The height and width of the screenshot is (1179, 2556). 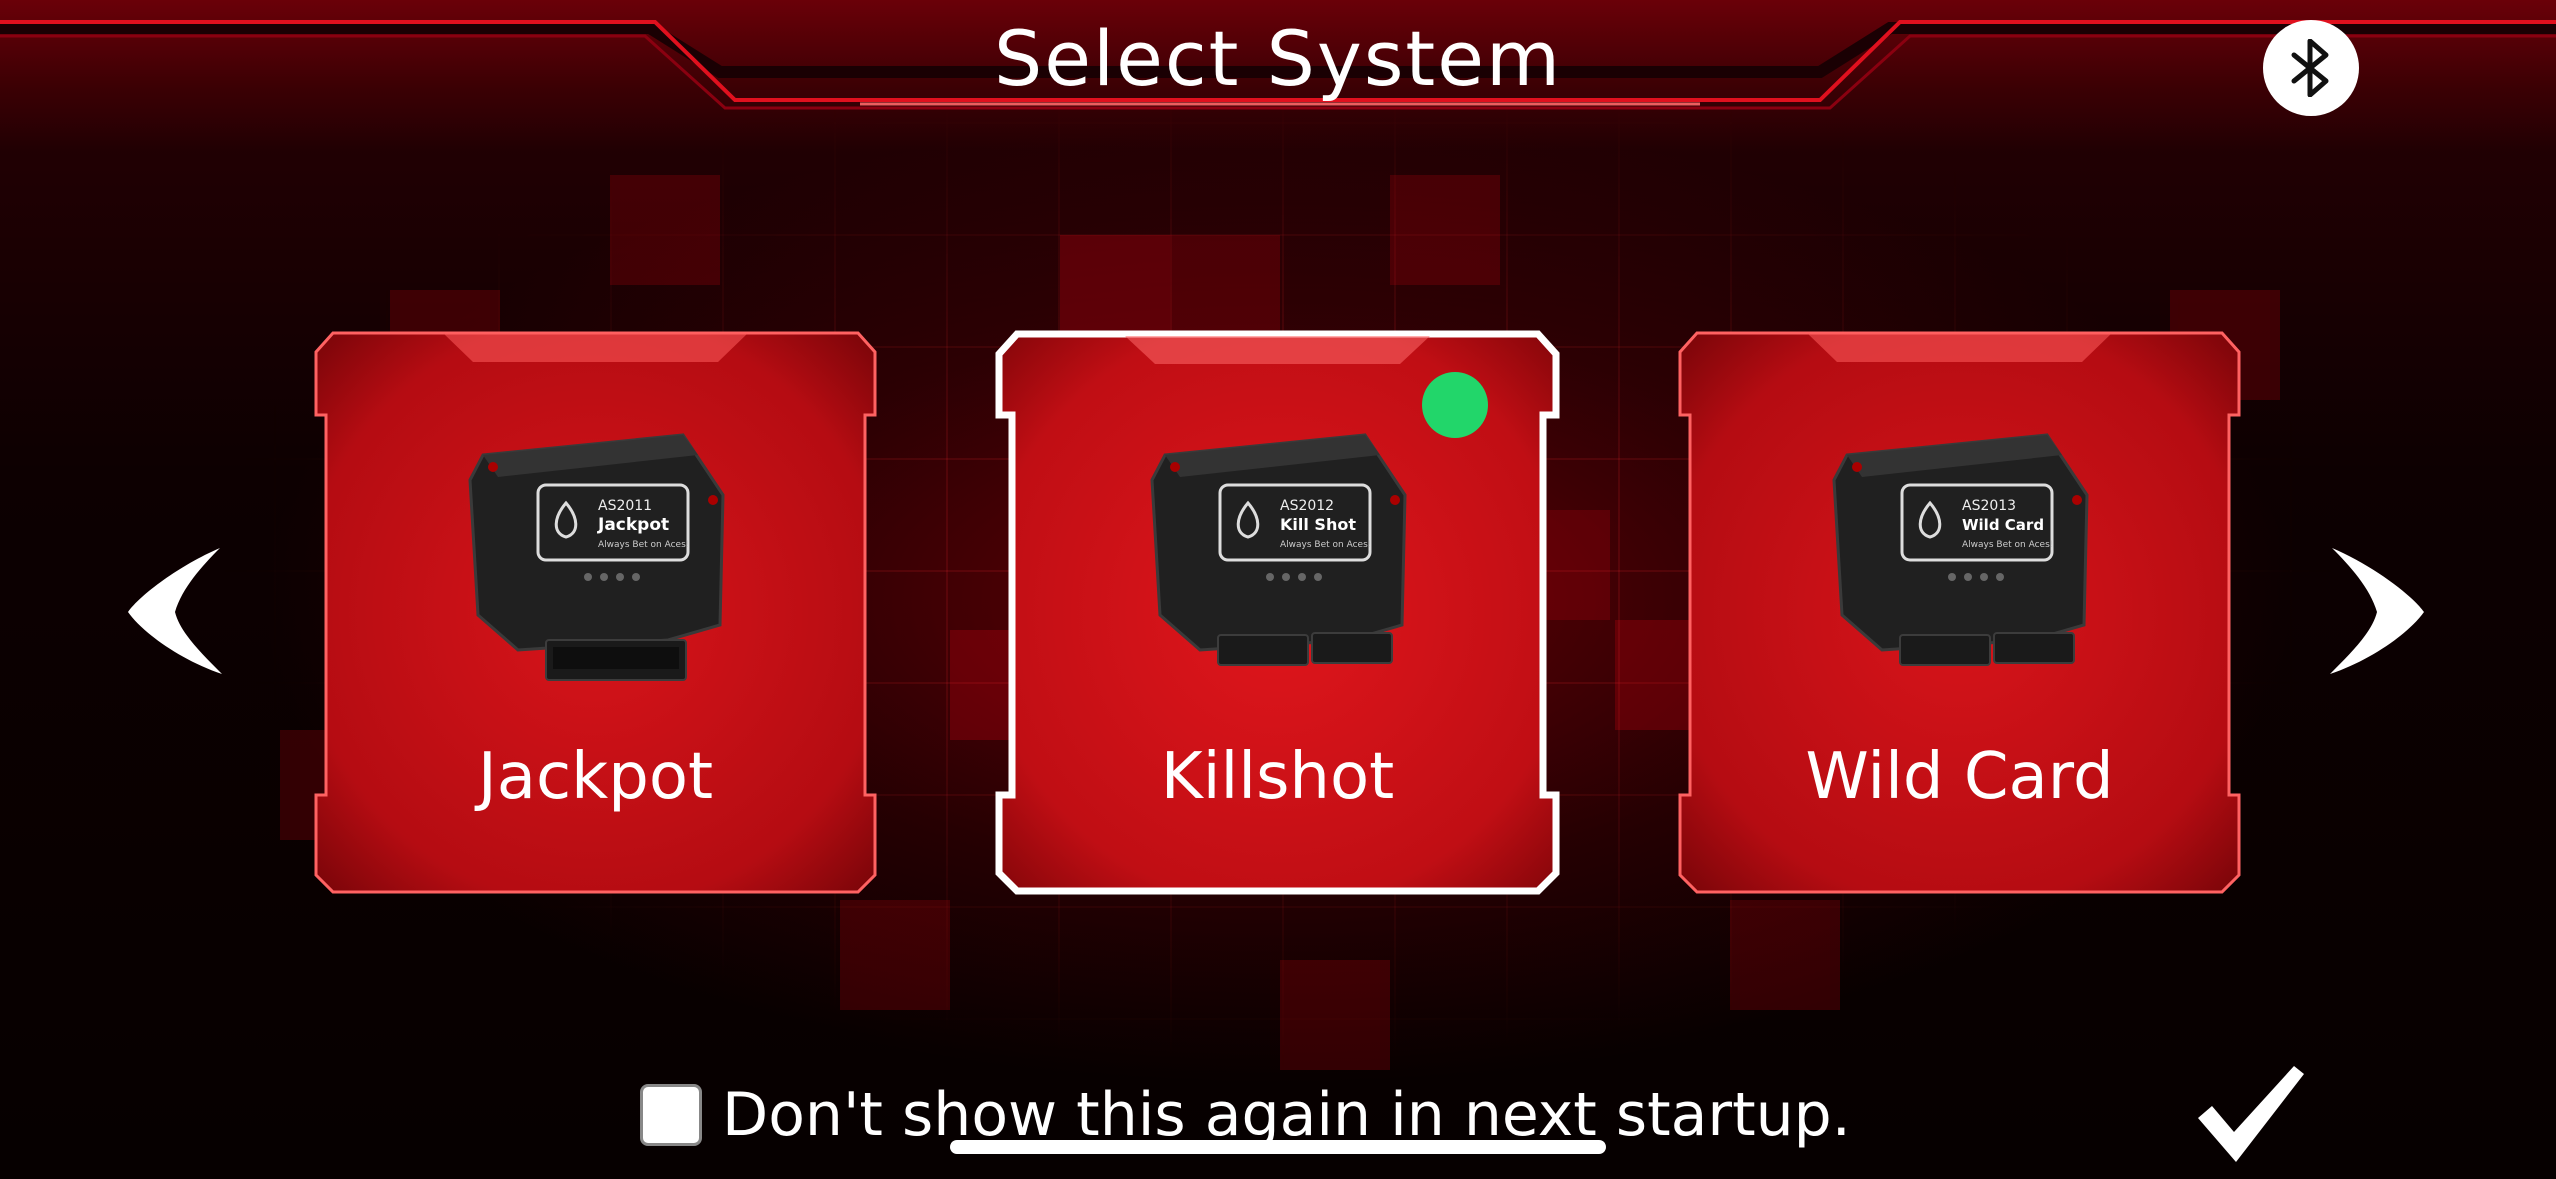 I want to click on bluetooth-button, so click(x=2311, y=68).